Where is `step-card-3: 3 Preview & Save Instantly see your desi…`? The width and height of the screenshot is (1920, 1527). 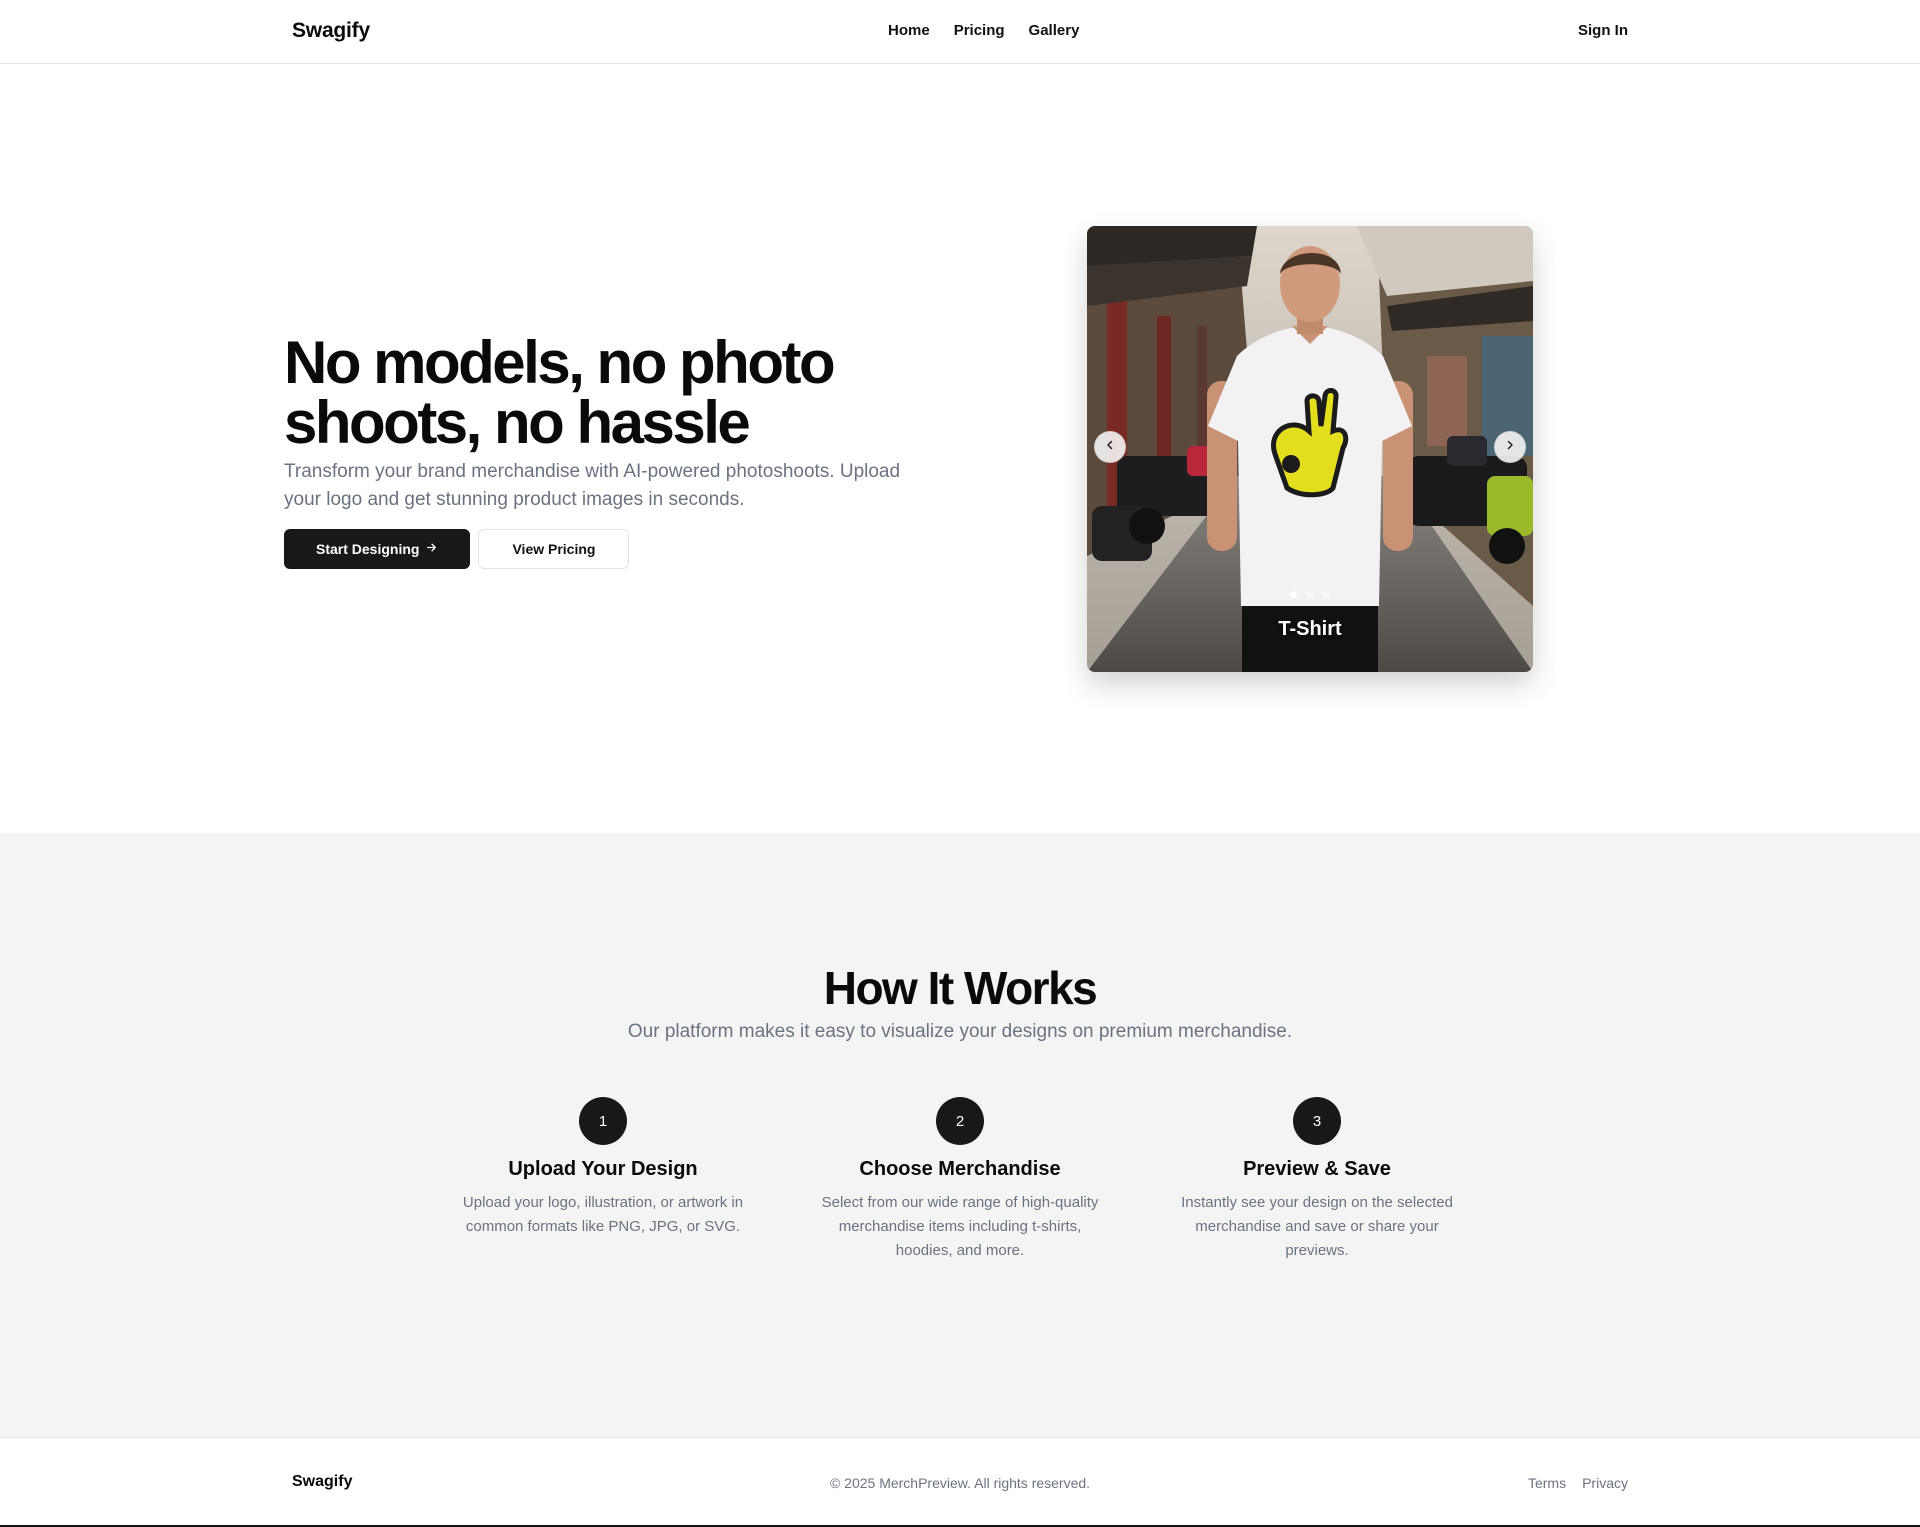
step-card-3: 3 Preview & Save Instantly see your desi… is located at coordinates (1317, 1180).